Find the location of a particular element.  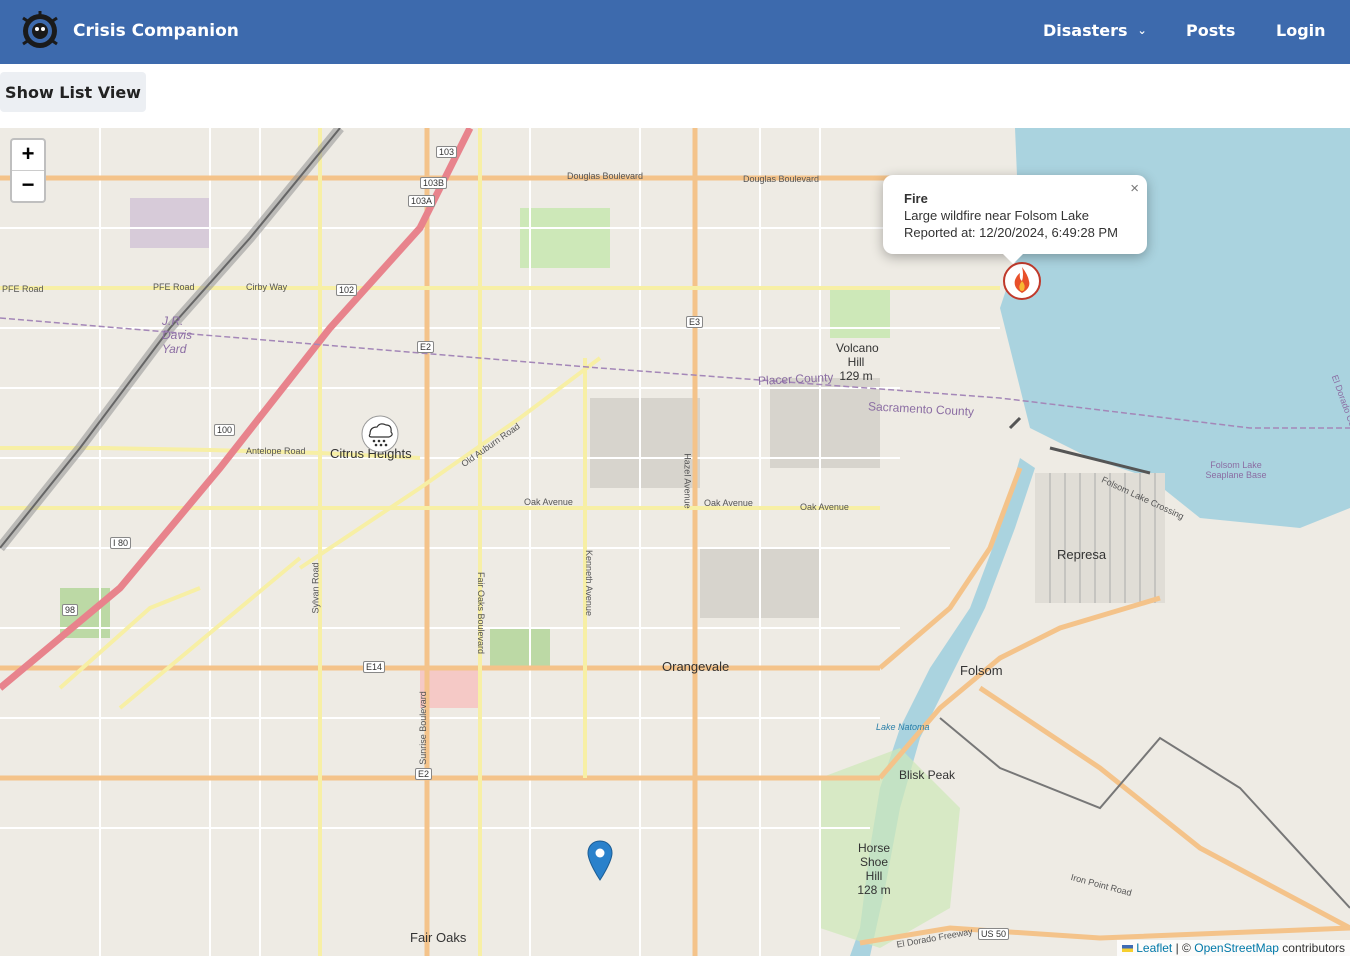

route-shield: 102 is located at coordinates (347, 290).